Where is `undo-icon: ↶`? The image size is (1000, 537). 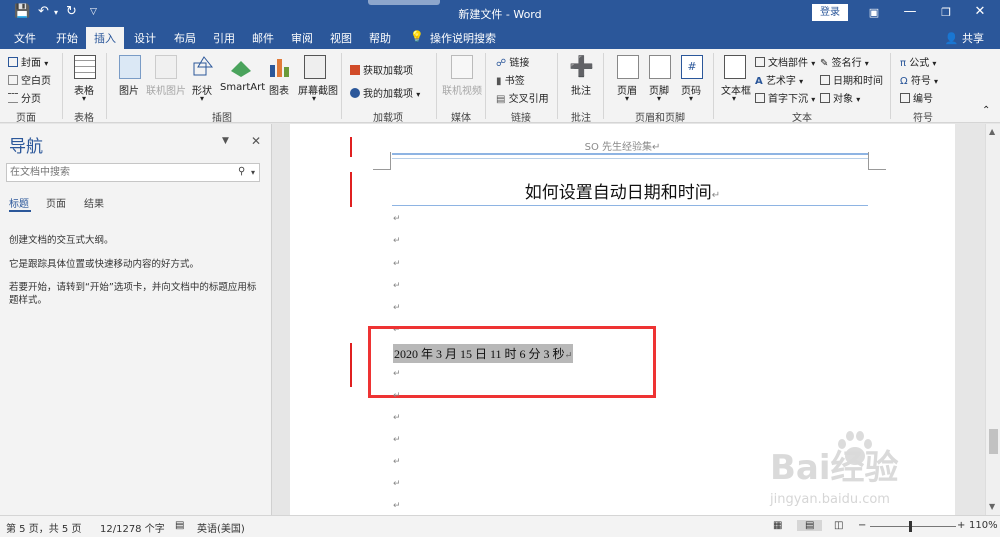 undo-icon: ↶ is located at coordinates (43, 11).